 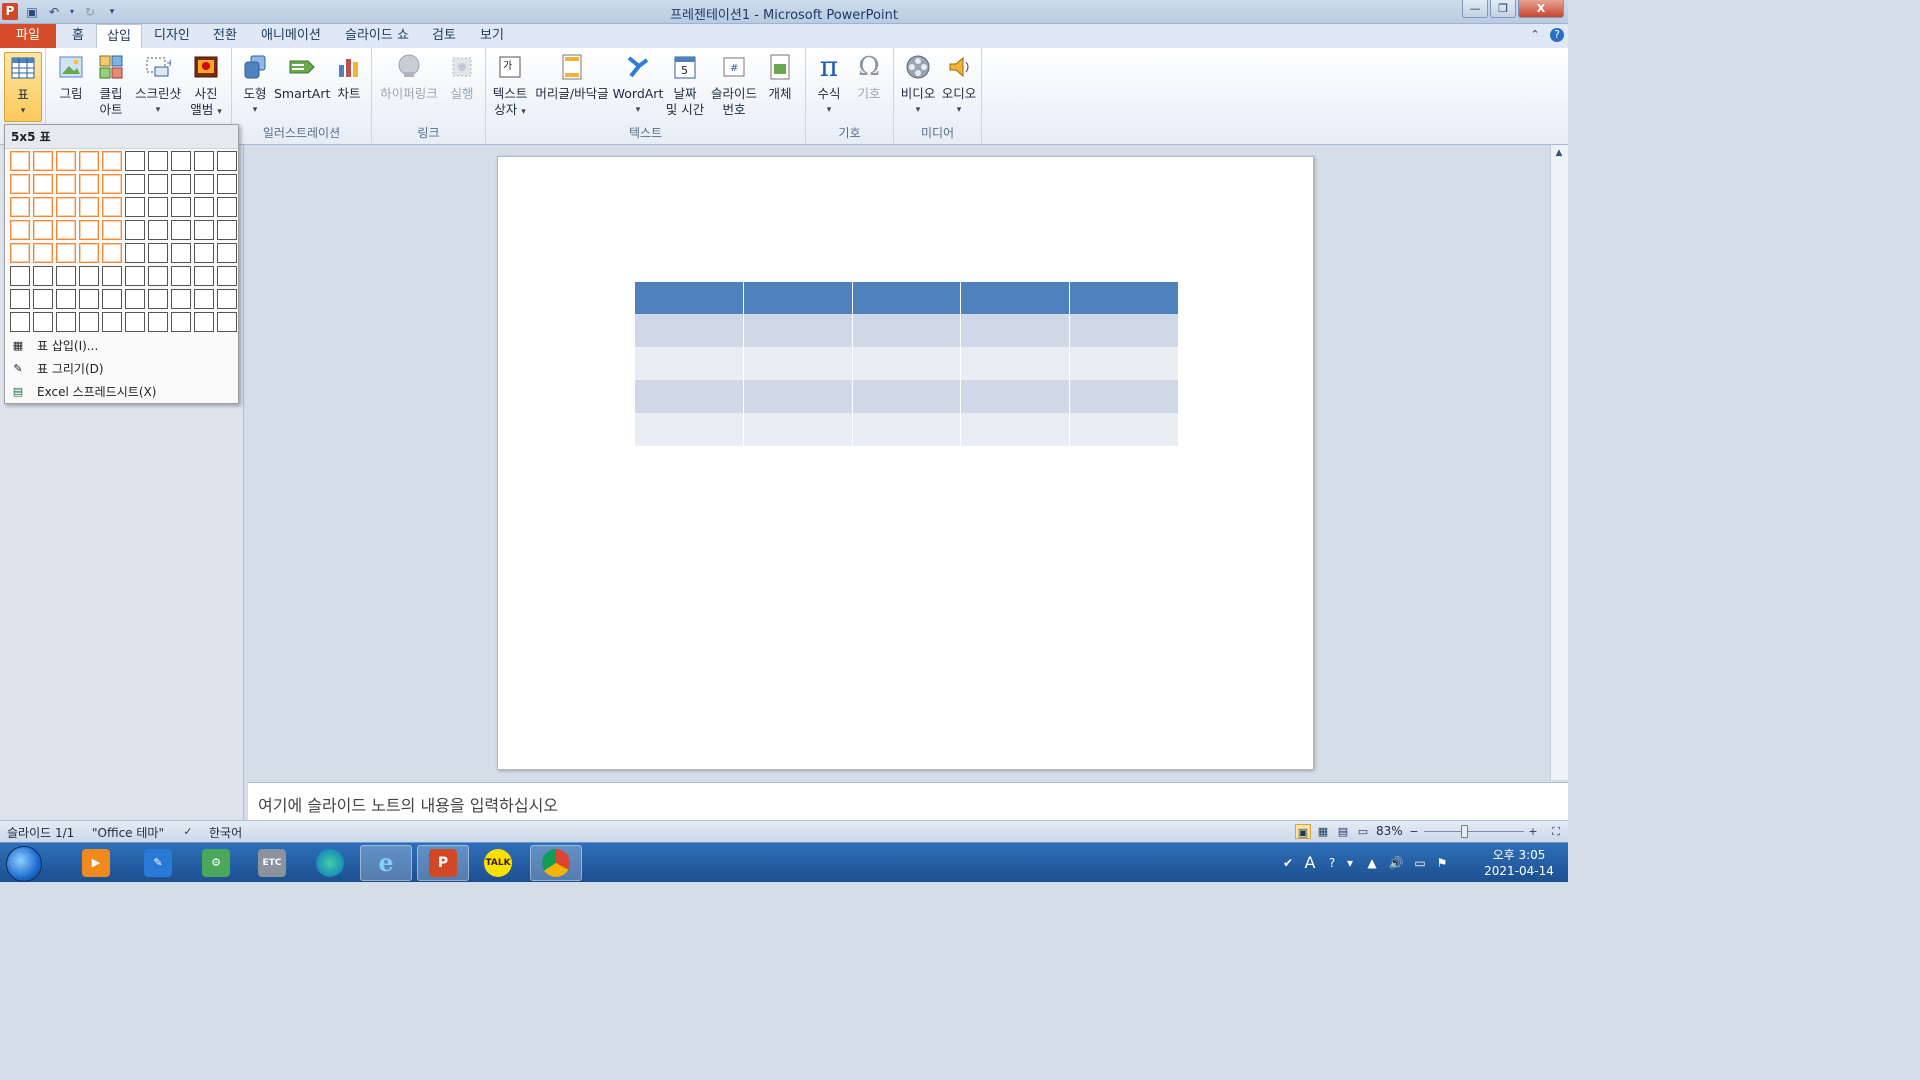 What do you see at coordinates (1310, 863) in the screenshot?
I see `ime-mode-icon: A` at bounding box center [1310, 863].